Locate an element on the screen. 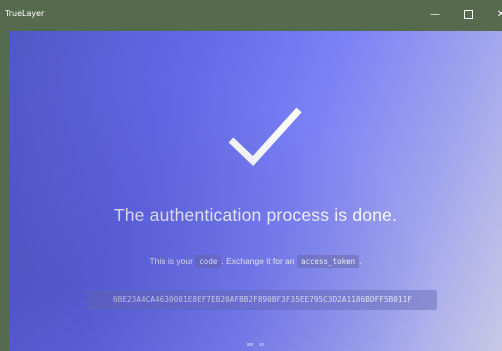 The width and height of the screenshot is (502, 351). instruction-suffix: . is located at coordinates (360, 261).